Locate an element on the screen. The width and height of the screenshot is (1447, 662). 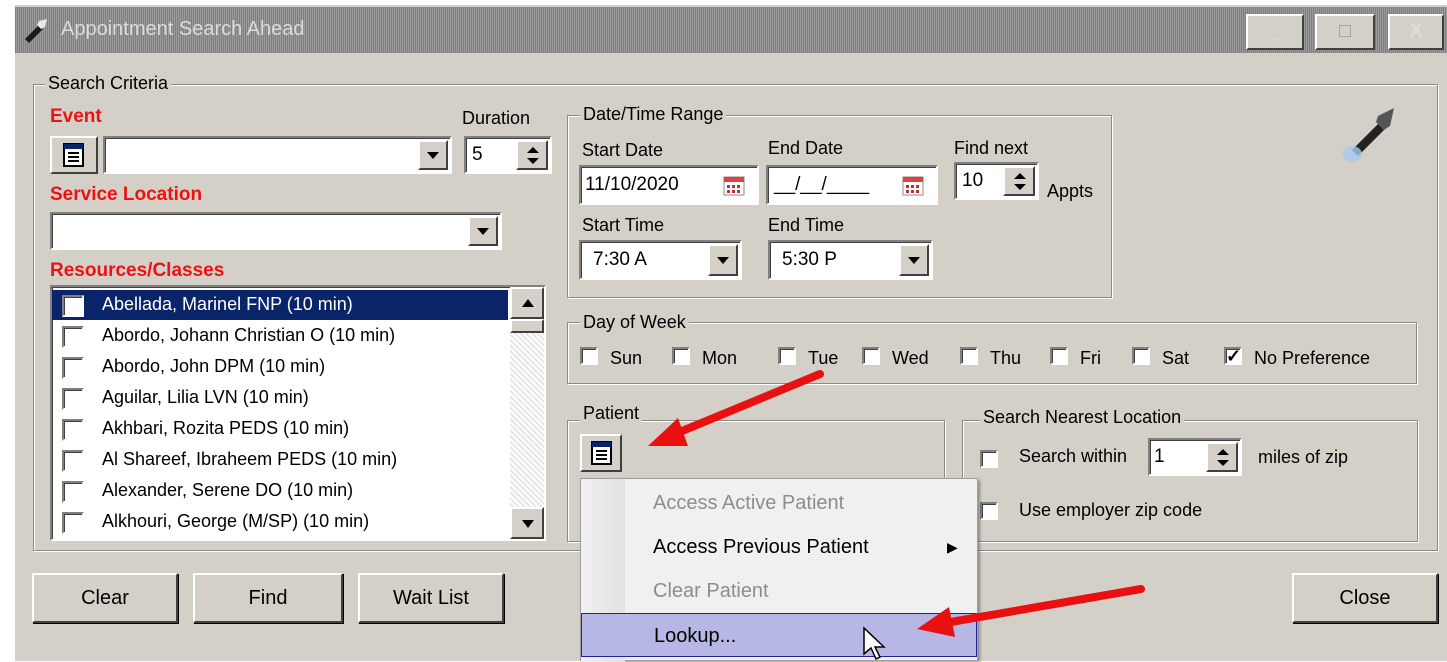
arrow-down-icon is located at coordinates (528, 524).